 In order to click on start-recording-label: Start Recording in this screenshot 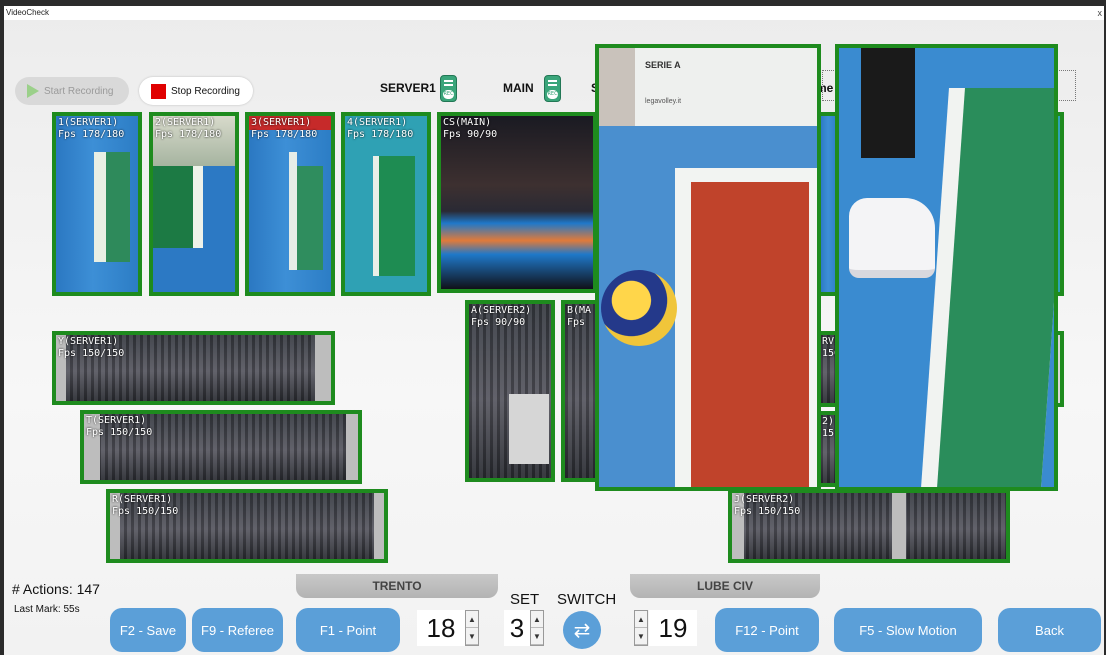, I will do `click(79, 91)`.